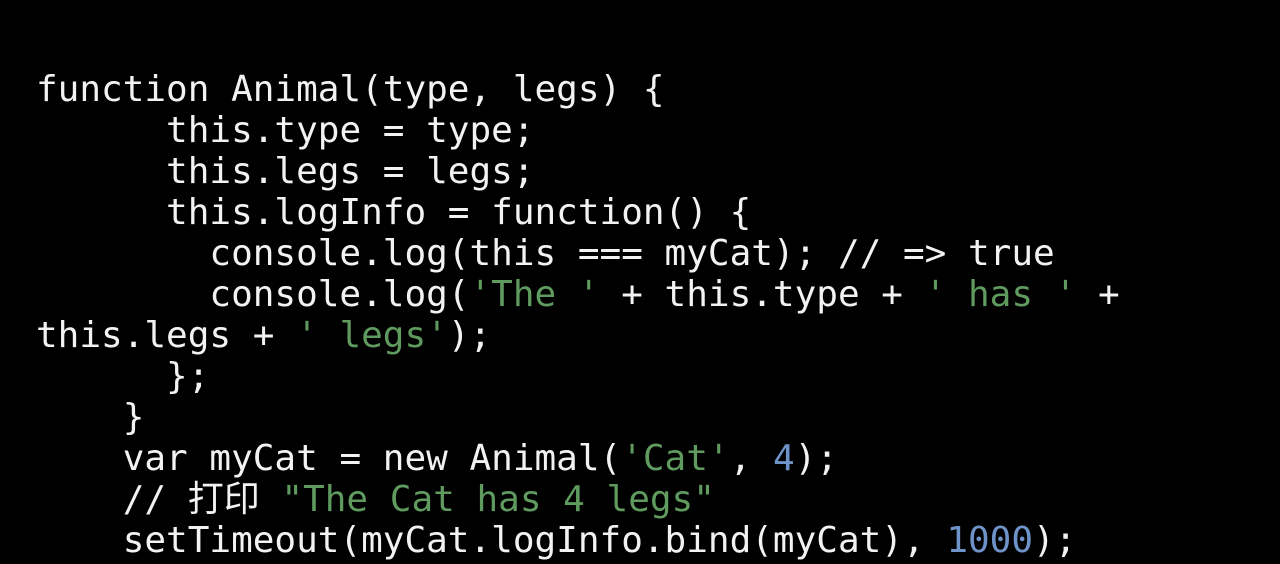 The height and width of the screenshot is (564, 1280). What do you see at coordinates (640, 335) in the screenshot?
I see `code-line: this.legs + ' legs');` at bounding box center [640, 335].